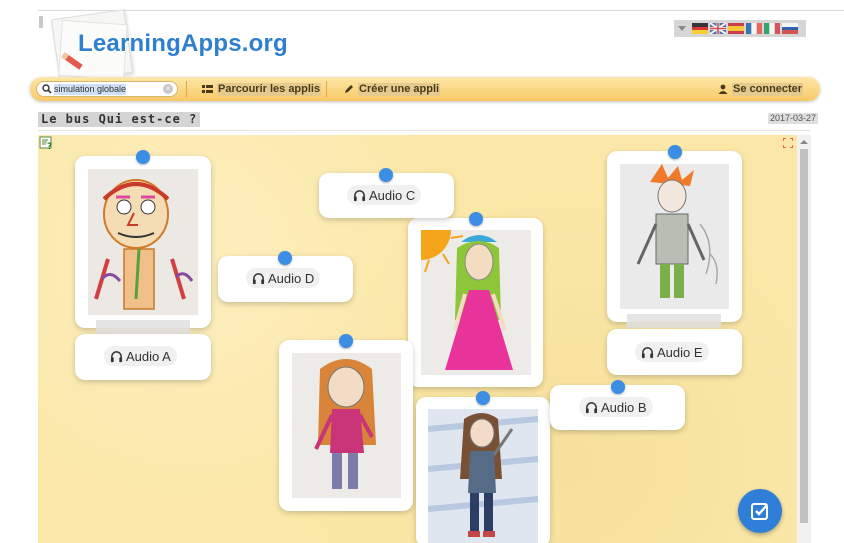 The height and width of the screenshot is (543, 844). I want to click on top-divider, so click(441, 10).